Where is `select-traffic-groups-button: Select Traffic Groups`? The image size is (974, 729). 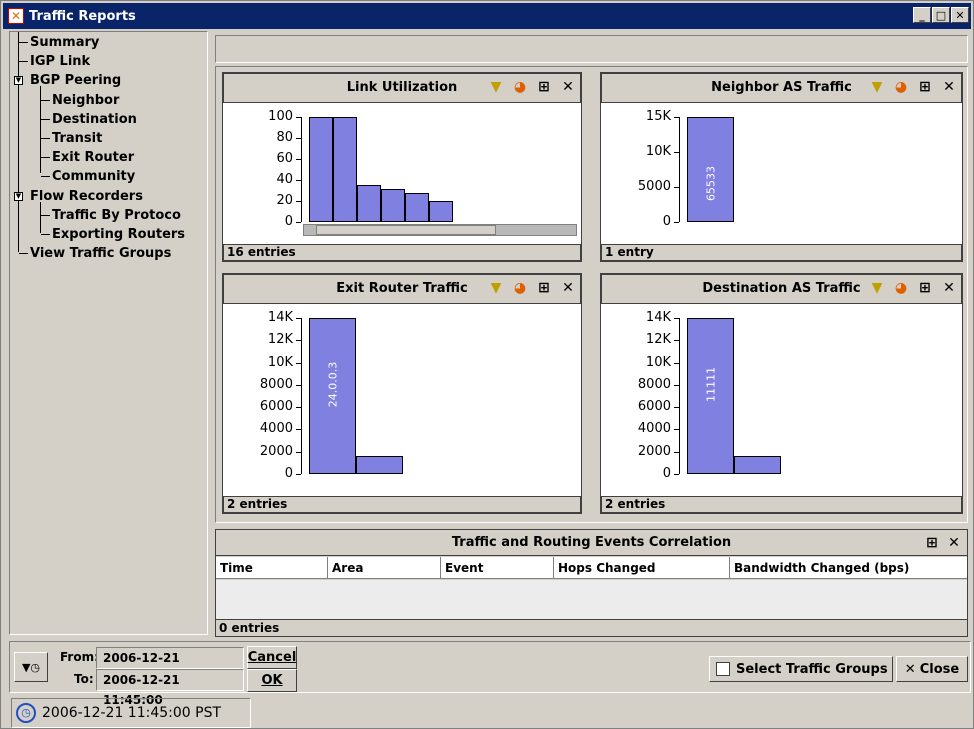
select-traffic-groups-button: Select Traffic Groups is located at coordinates (801, 669).